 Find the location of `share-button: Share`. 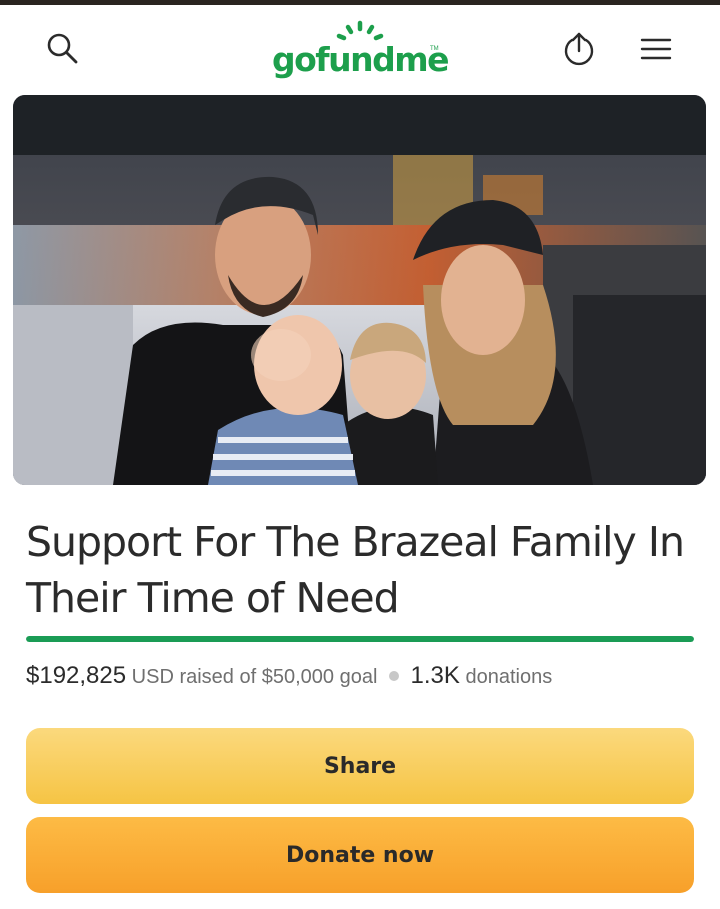

share-button: Share is located at coordinates (360, 766).